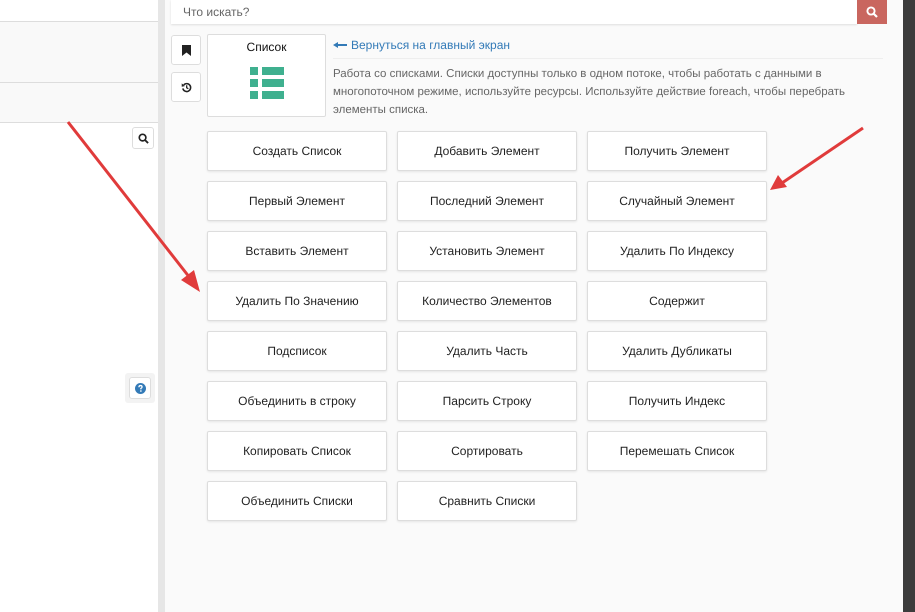 Image resolution: width=915 pixels, height=612 pixels. Describe the element at coordinates (677, 251) in the screenshot. I see `action-button: Удалить По Индексу` at that location.